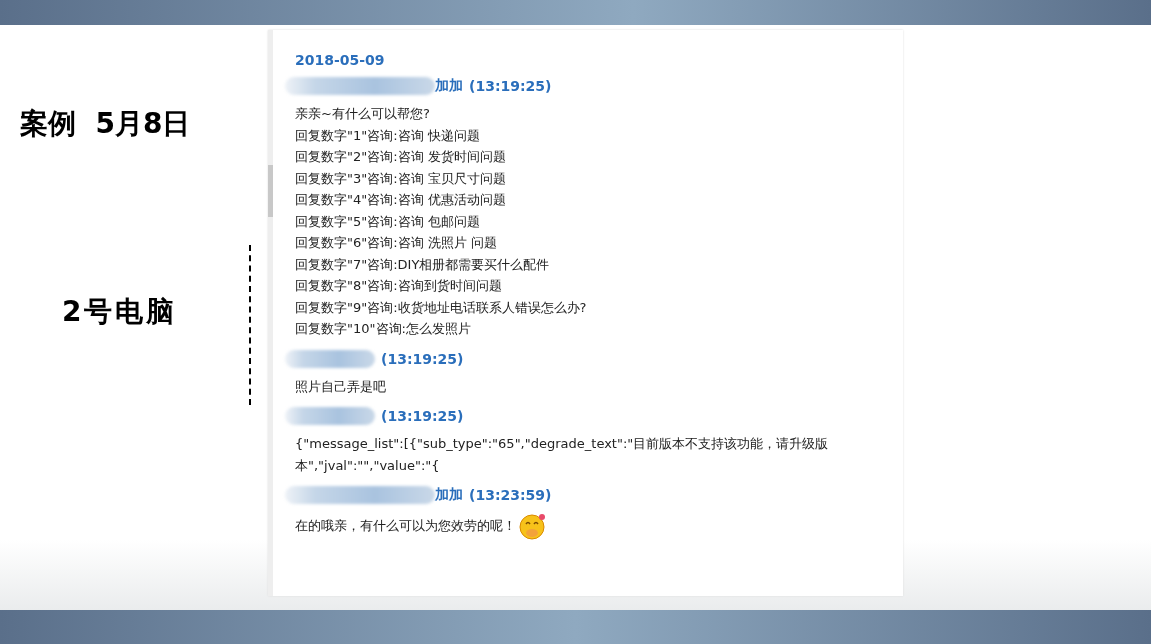  I want to click on message-text: 回复数字"8"咨询:咨询到货时间问题, so click(399, 286).